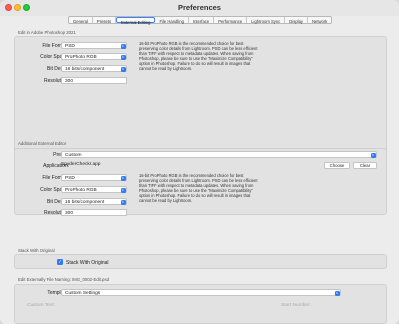 This screenshot has width=399, height=324. What do you see at coordinates (172, 20) in the screenshot?
I see `tab-file-handling: File Handling` at bounding box center [172, 20].